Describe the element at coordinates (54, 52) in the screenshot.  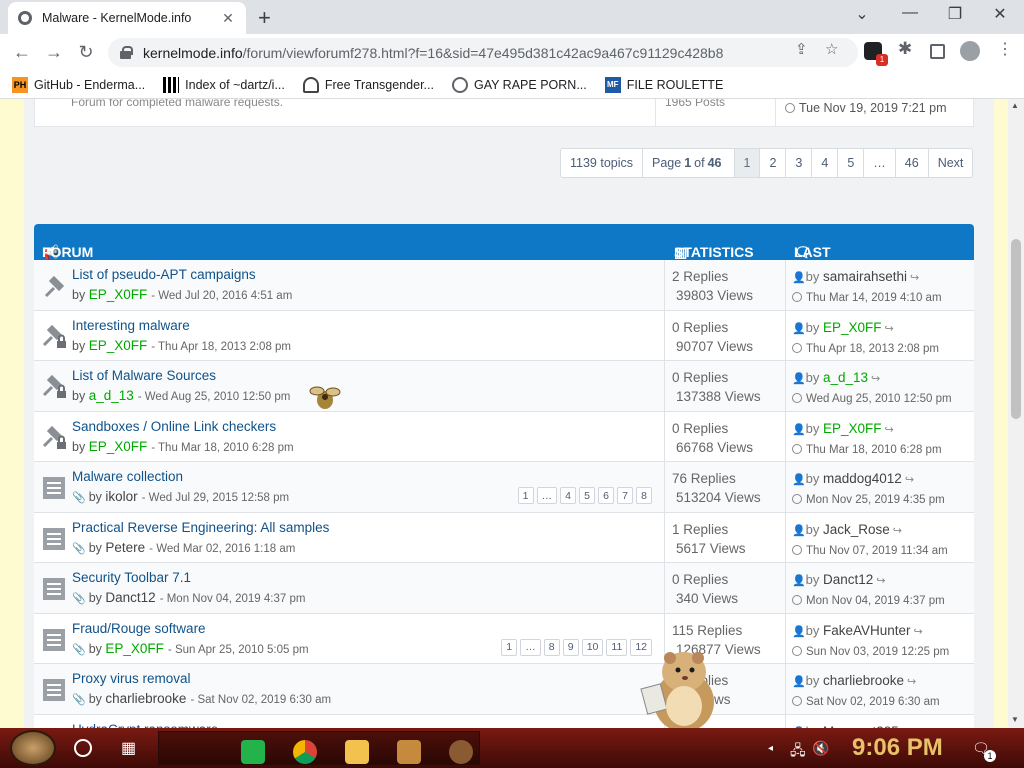
I see `forward-icon: →` at that location.